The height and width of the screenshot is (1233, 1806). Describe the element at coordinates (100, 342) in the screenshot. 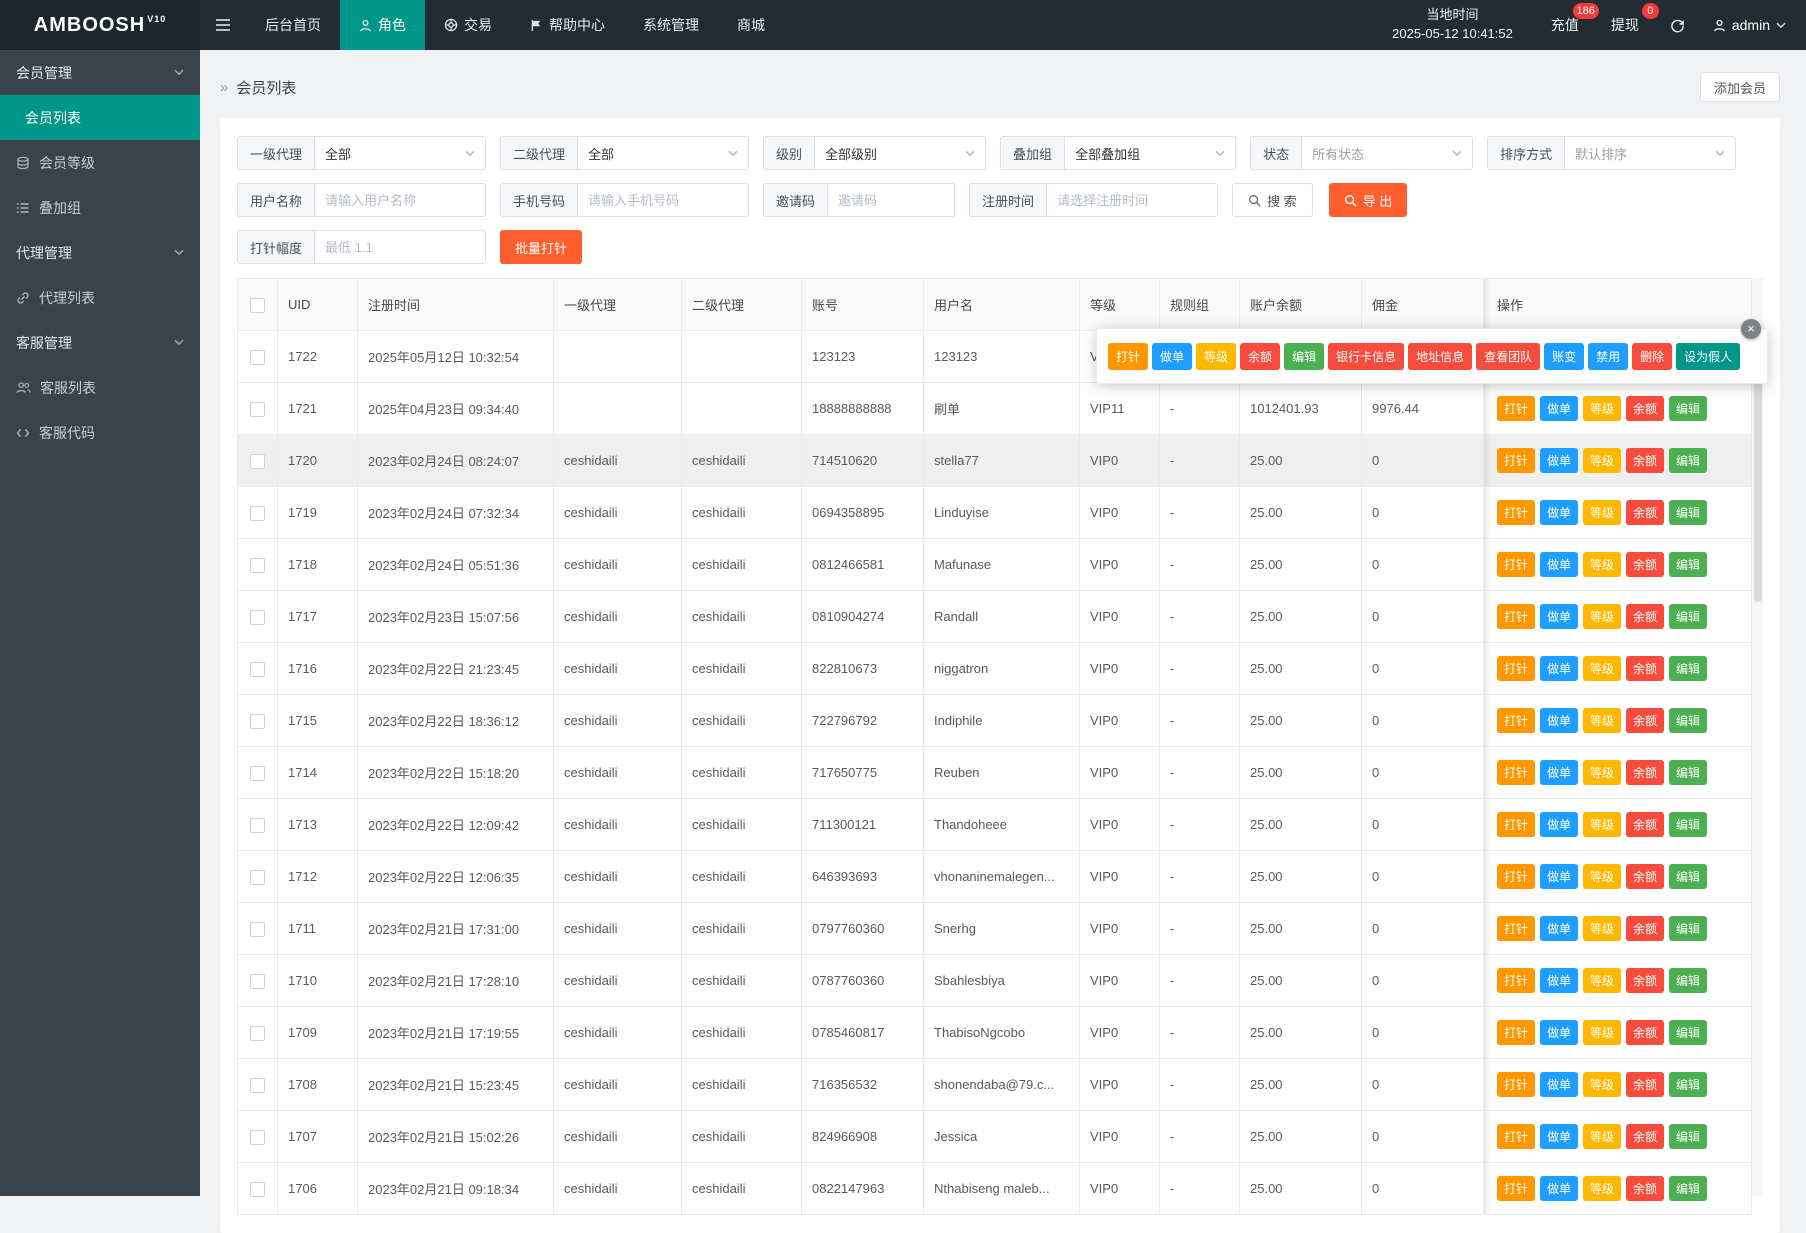

I see `sidebar-item-service-management: 客服管理` at that location.